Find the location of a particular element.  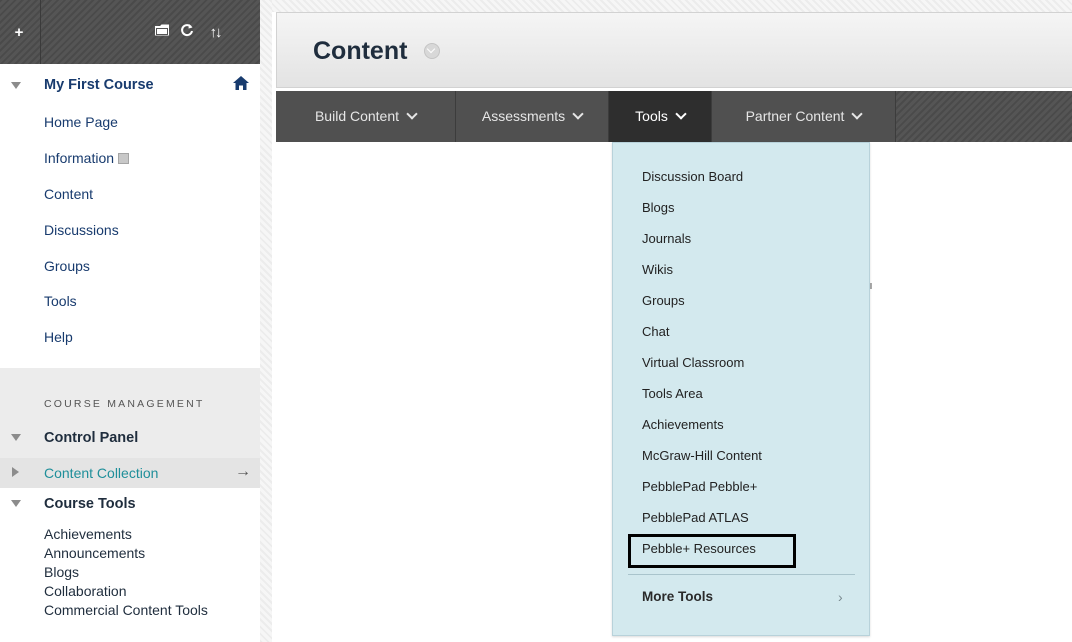

background-fragment is located at coordinates (871, 286).